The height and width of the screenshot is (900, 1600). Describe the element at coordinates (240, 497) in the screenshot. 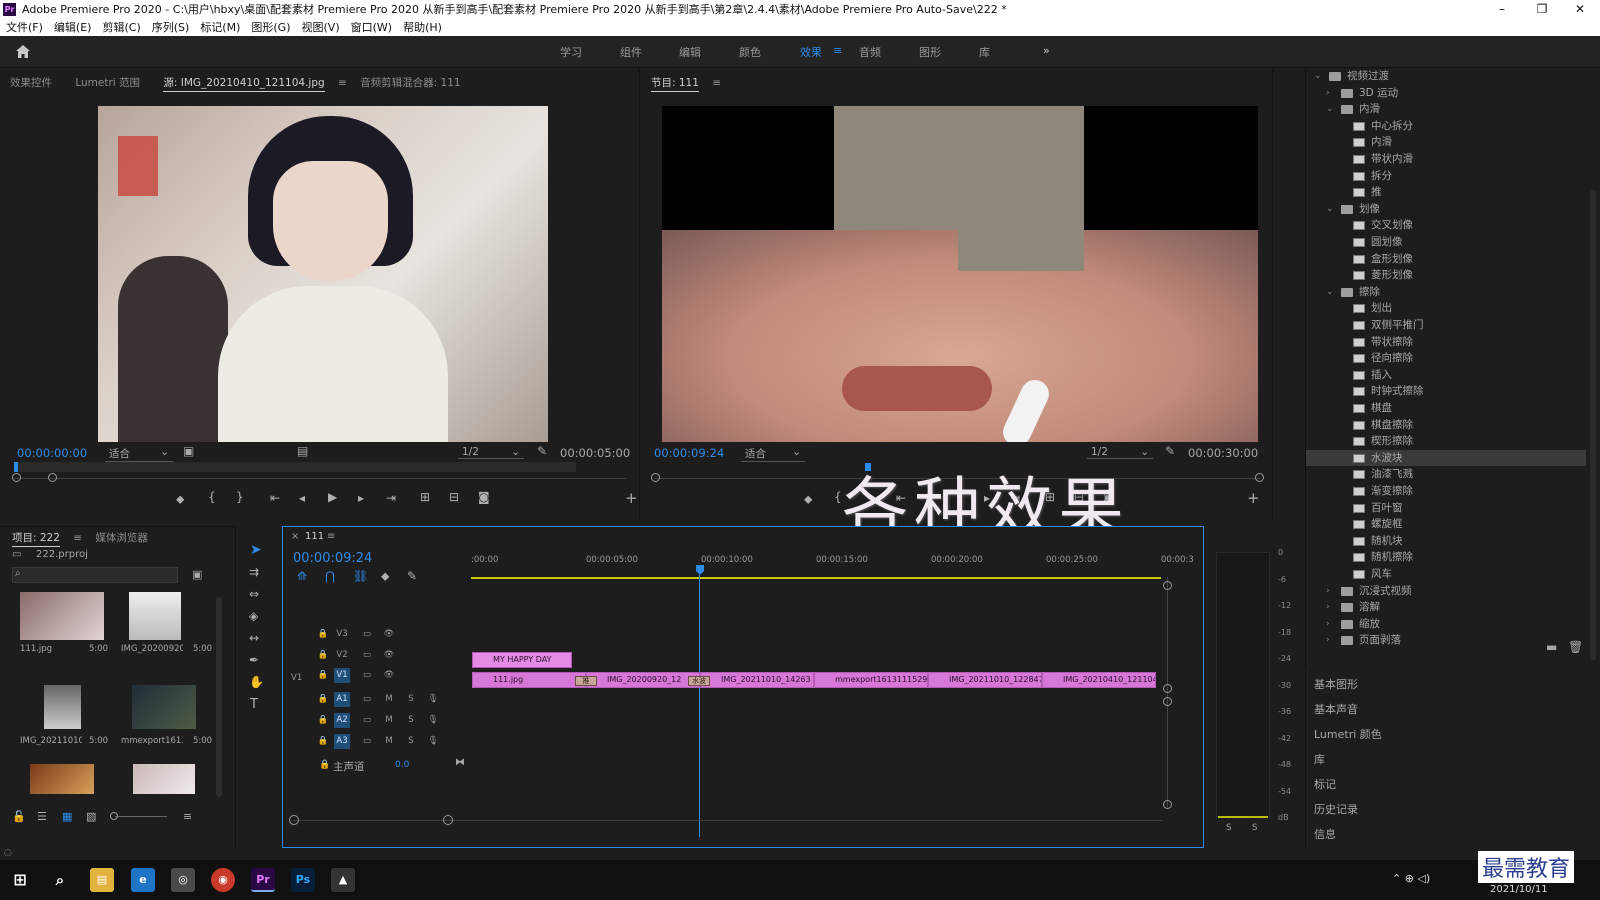

I see `mark-out-icon: }` at that location.